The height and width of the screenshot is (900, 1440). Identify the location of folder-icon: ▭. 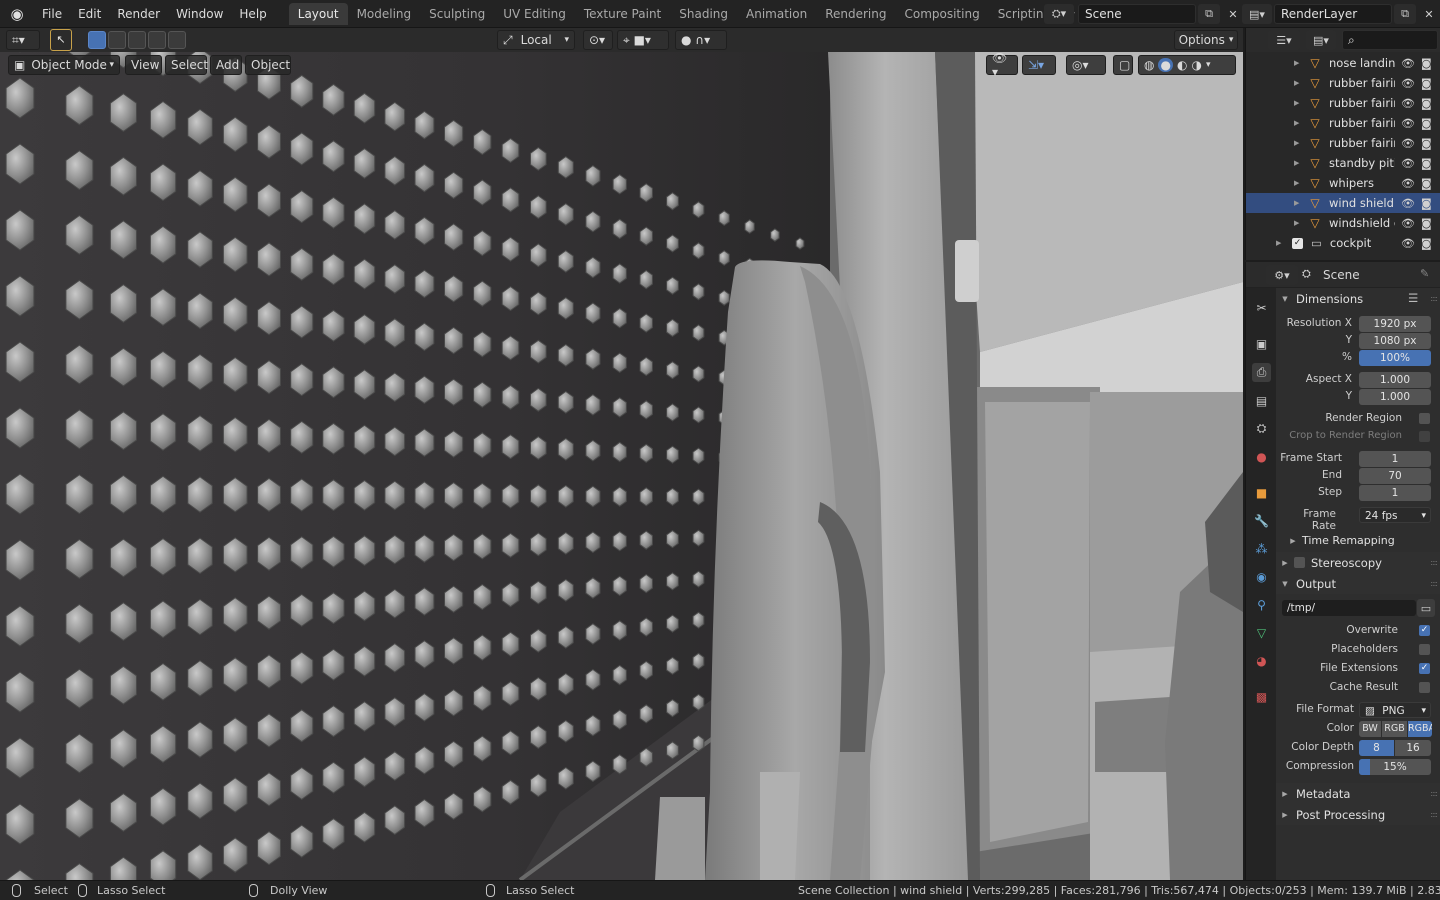
(1426, 608).